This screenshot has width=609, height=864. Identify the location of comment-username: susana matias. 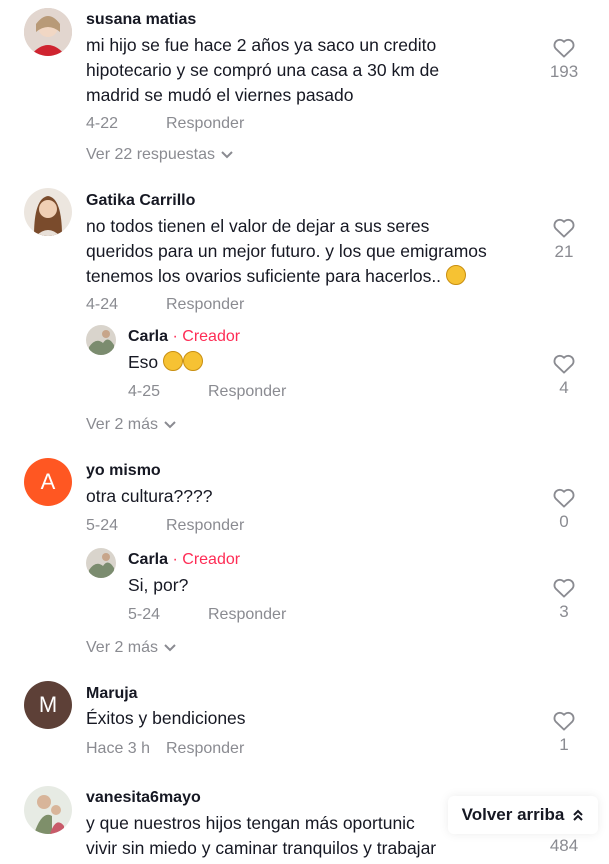
(141, 20).